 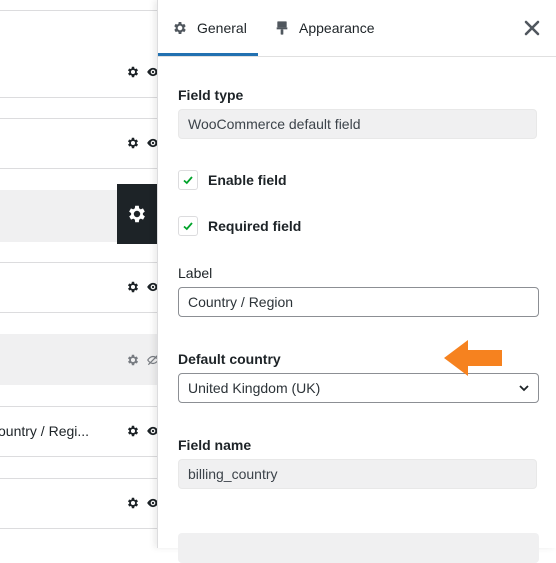 I want to click on panel-tabs: General Appearance, so click(x=357, y=28).